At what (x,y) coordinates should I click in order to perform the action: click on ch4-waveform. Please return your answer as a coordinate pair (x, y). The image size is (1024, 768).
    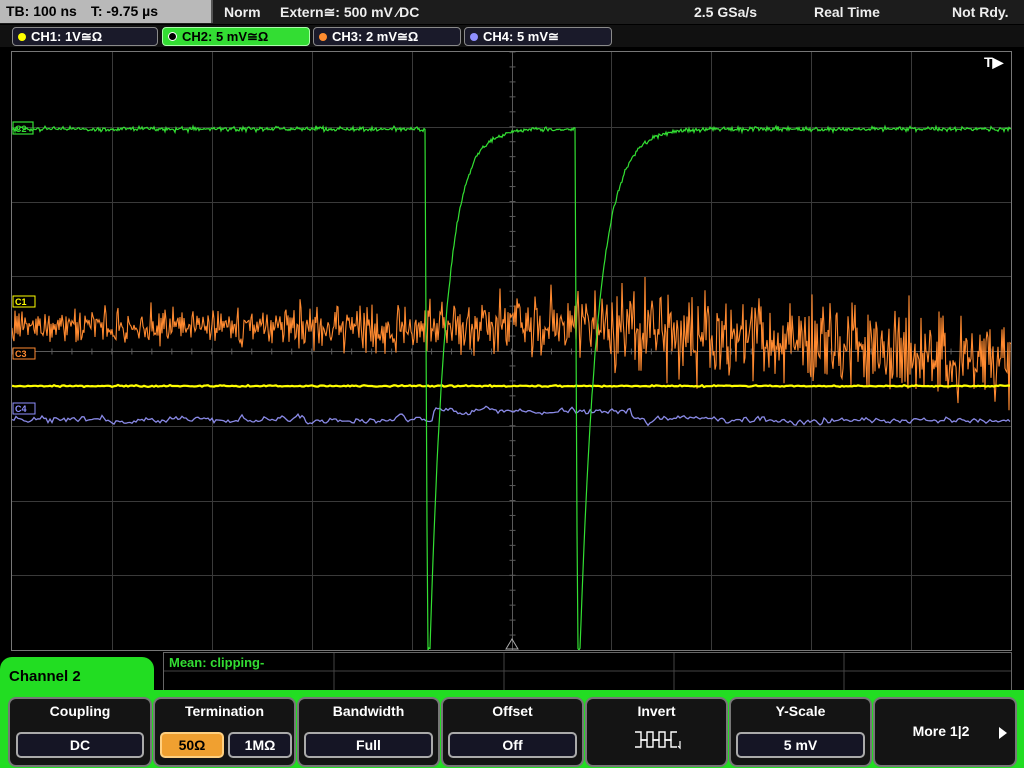
    Looking at the image, I should click on (511, 416).